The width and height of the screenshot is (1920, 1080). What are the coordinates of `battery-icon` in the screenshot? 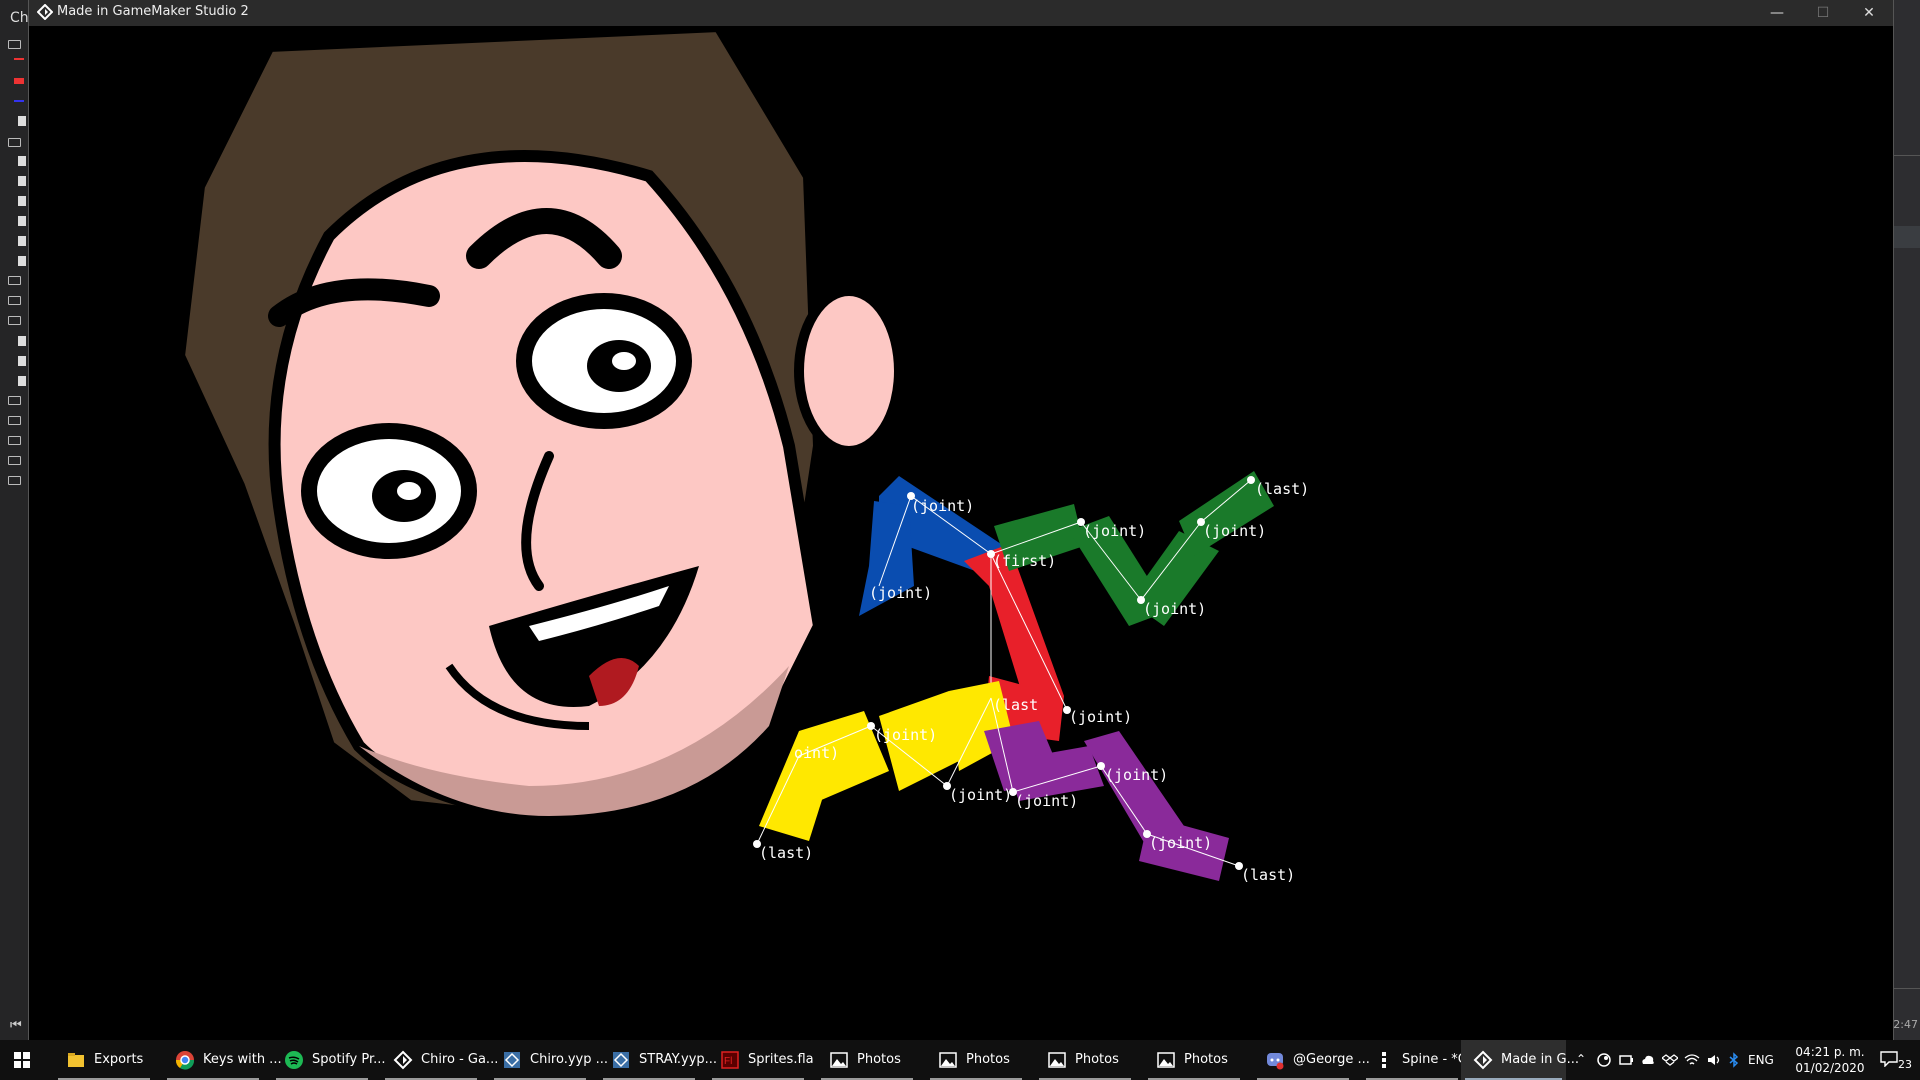 It's located at (1626, 1060).